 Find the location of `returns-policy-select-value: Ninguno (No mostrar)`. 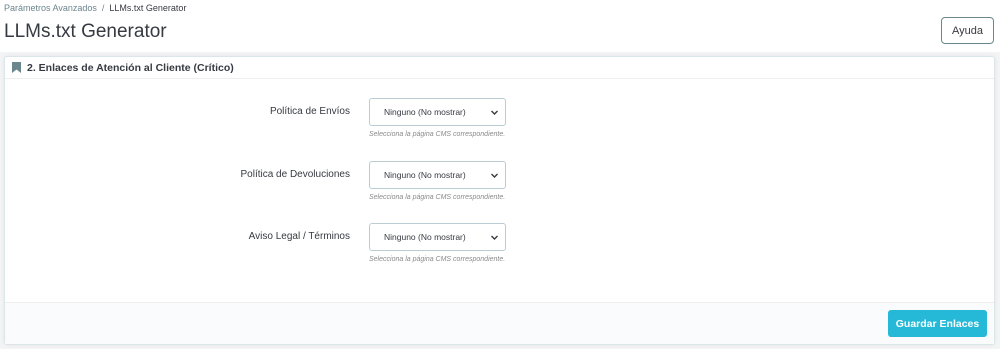

returns-policy-select-value: Ninguno (No mostrar) is located at coordinates (425, 175).